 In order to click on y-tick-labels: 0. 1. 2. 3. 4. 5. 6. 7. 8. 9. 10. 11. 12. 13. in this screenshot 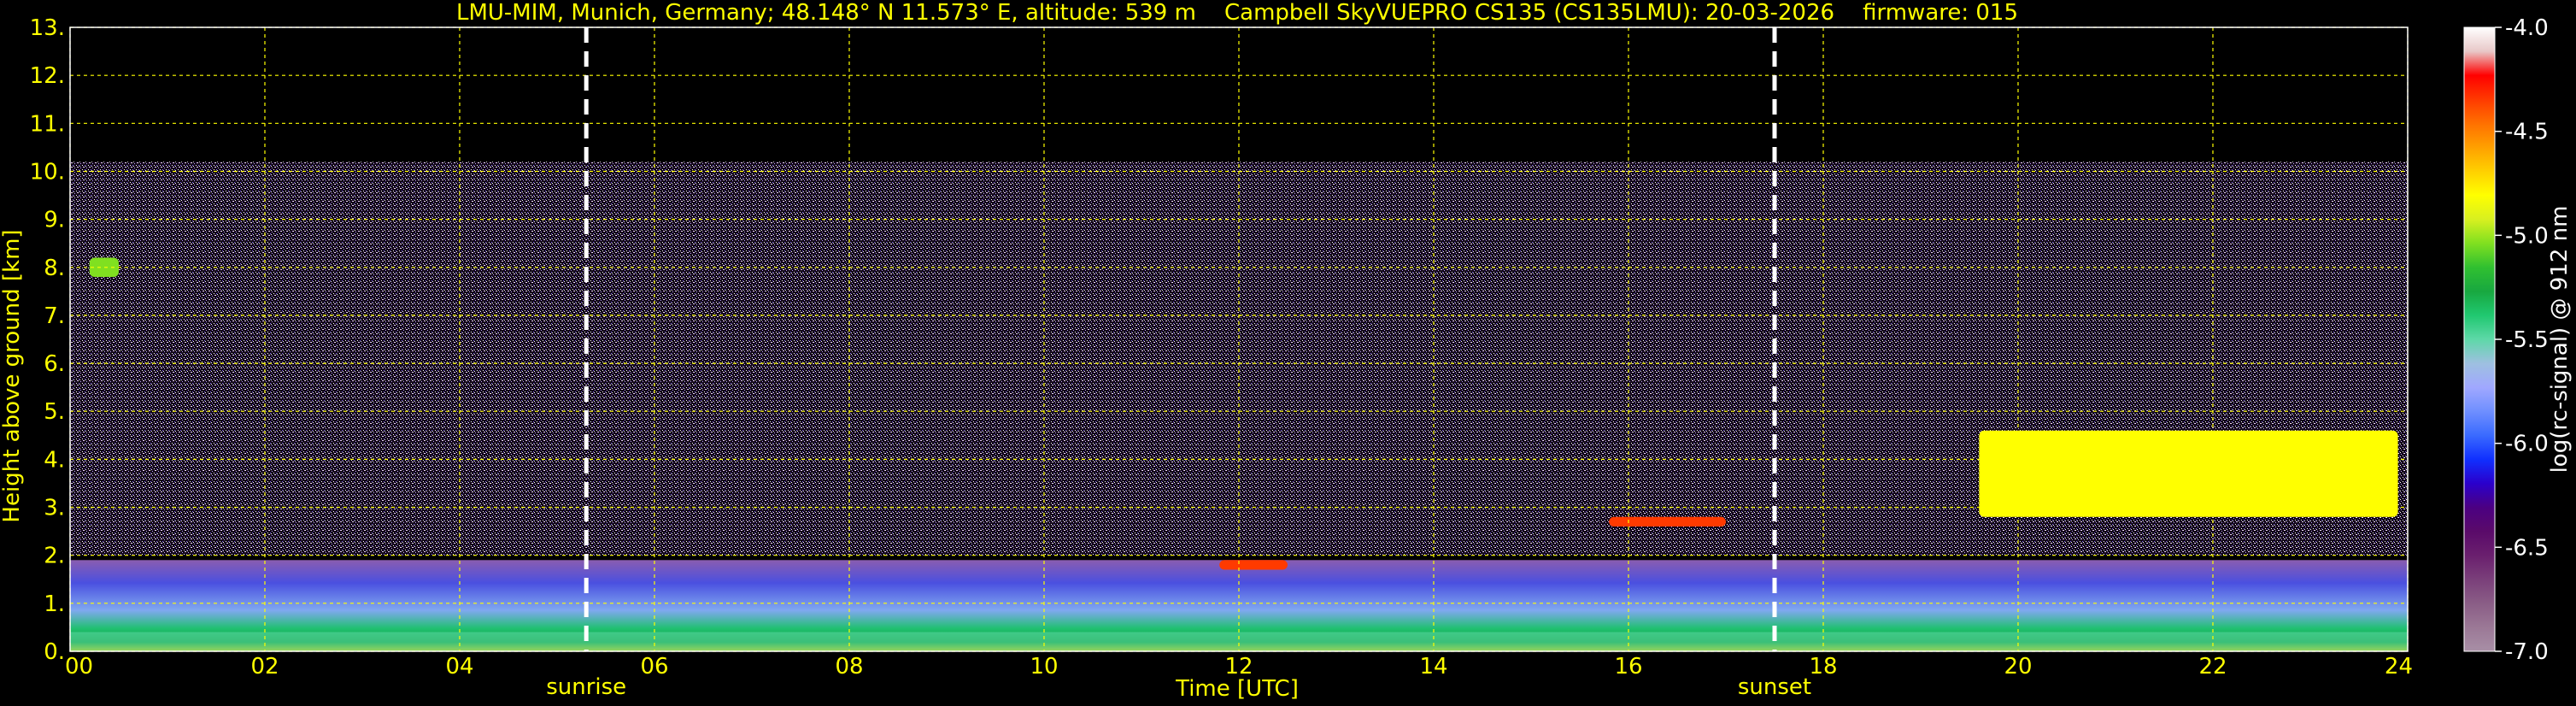, I will do `click(47, 340)`.